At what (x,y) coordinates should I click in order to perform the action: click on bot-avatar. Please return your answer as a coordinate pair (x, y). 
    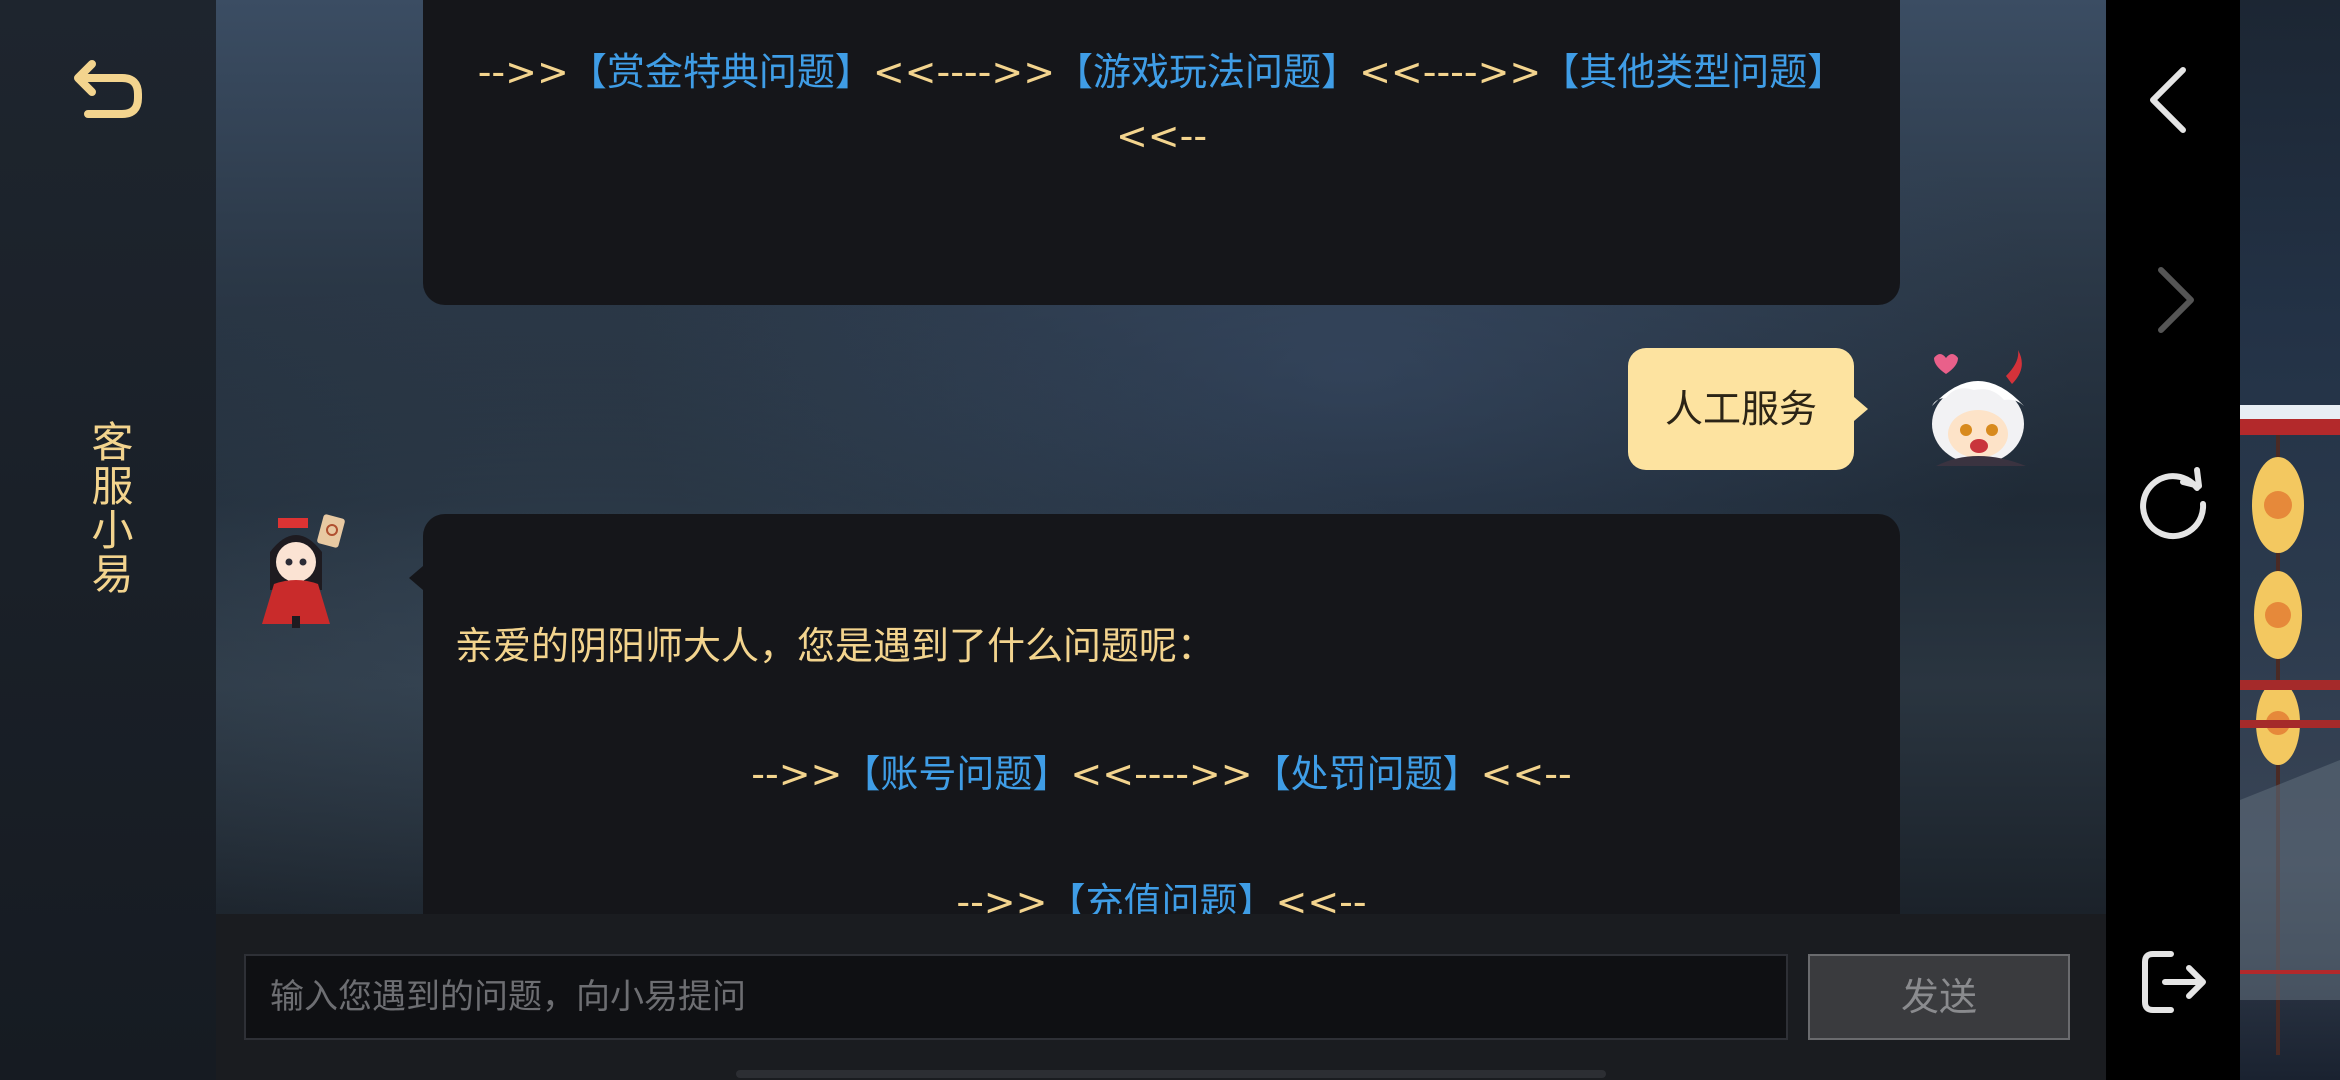
    Looking at the image, I should click on (306, 571).